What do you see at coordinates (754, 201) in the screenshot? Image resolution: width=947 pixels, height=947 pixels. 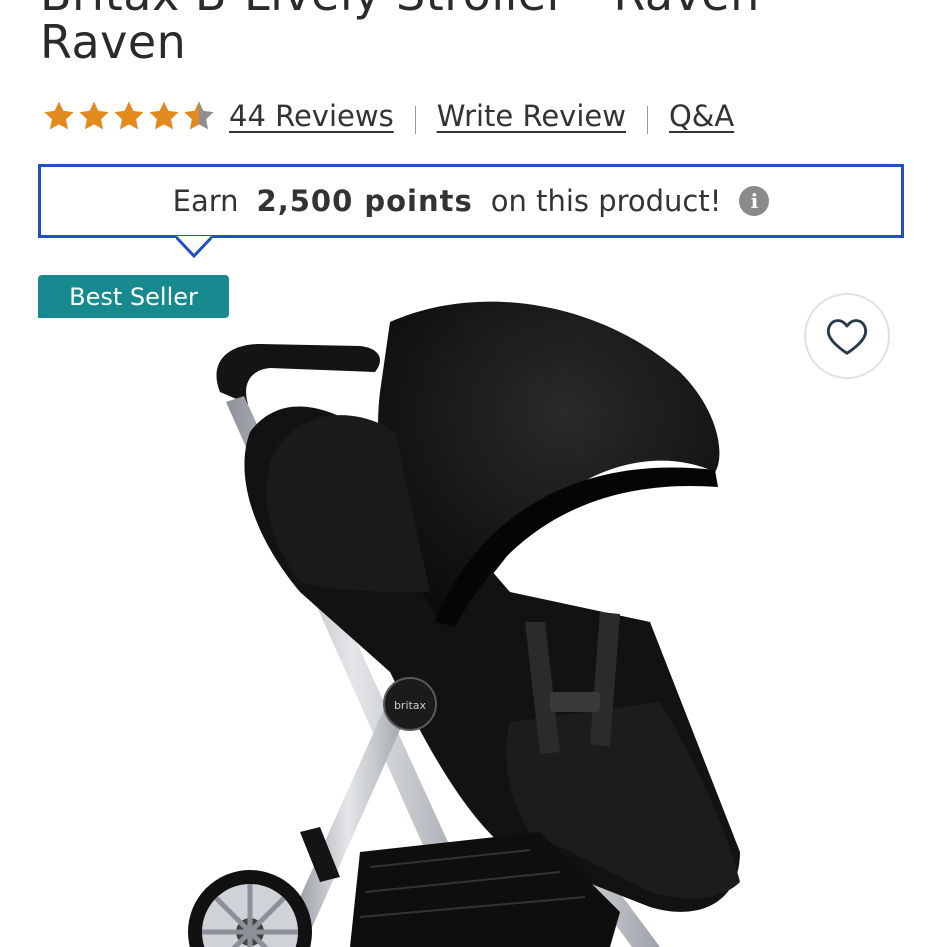 I see `info-icon: i` at bounding box center [754, 201].